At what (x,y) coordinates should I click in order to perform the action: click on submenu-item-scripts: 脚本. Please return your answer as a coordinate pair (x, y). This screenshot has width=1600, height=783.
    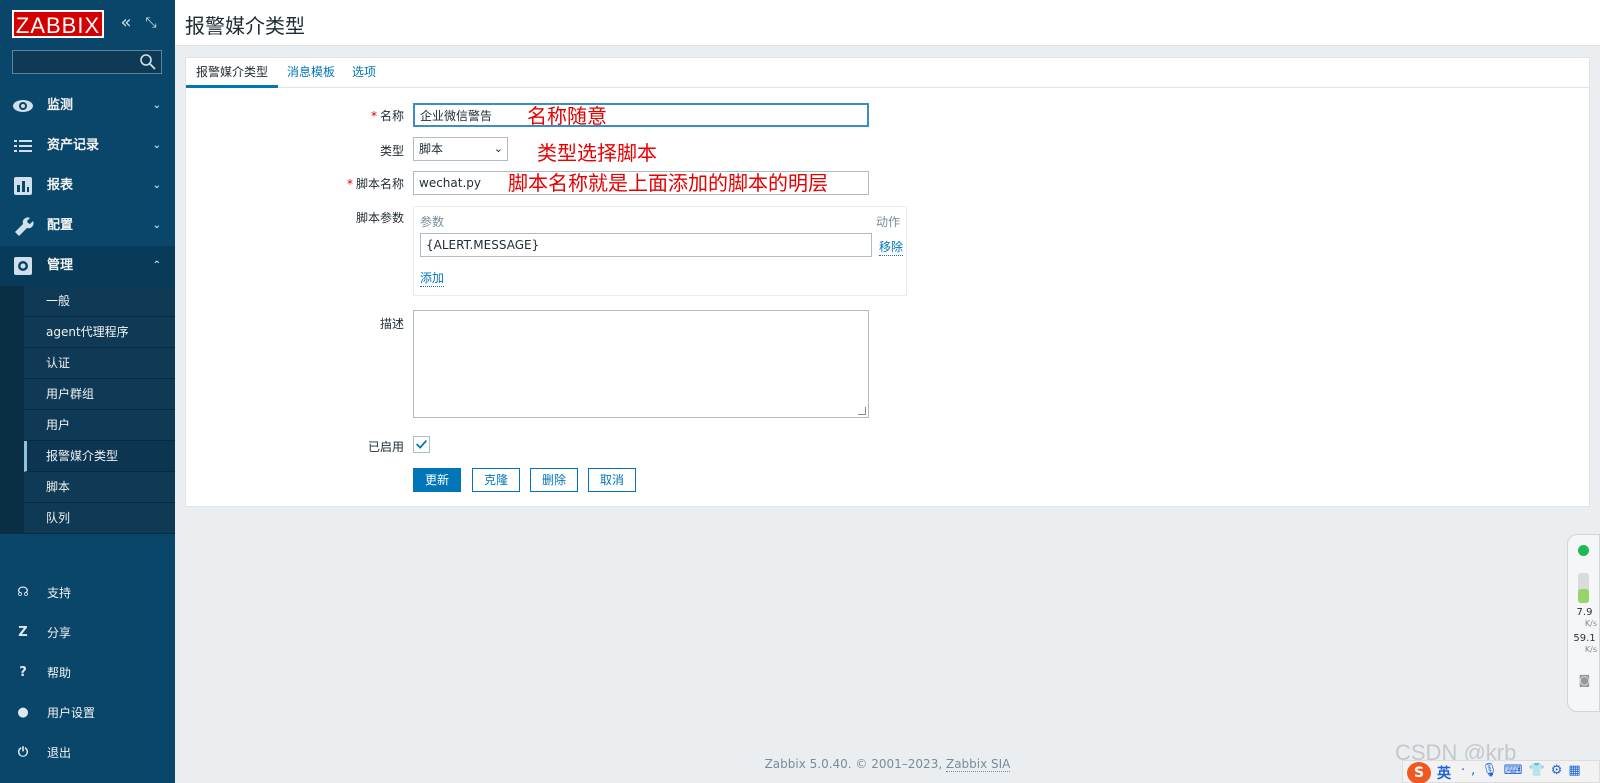
    Looking at the image, I should click on (99, 487).